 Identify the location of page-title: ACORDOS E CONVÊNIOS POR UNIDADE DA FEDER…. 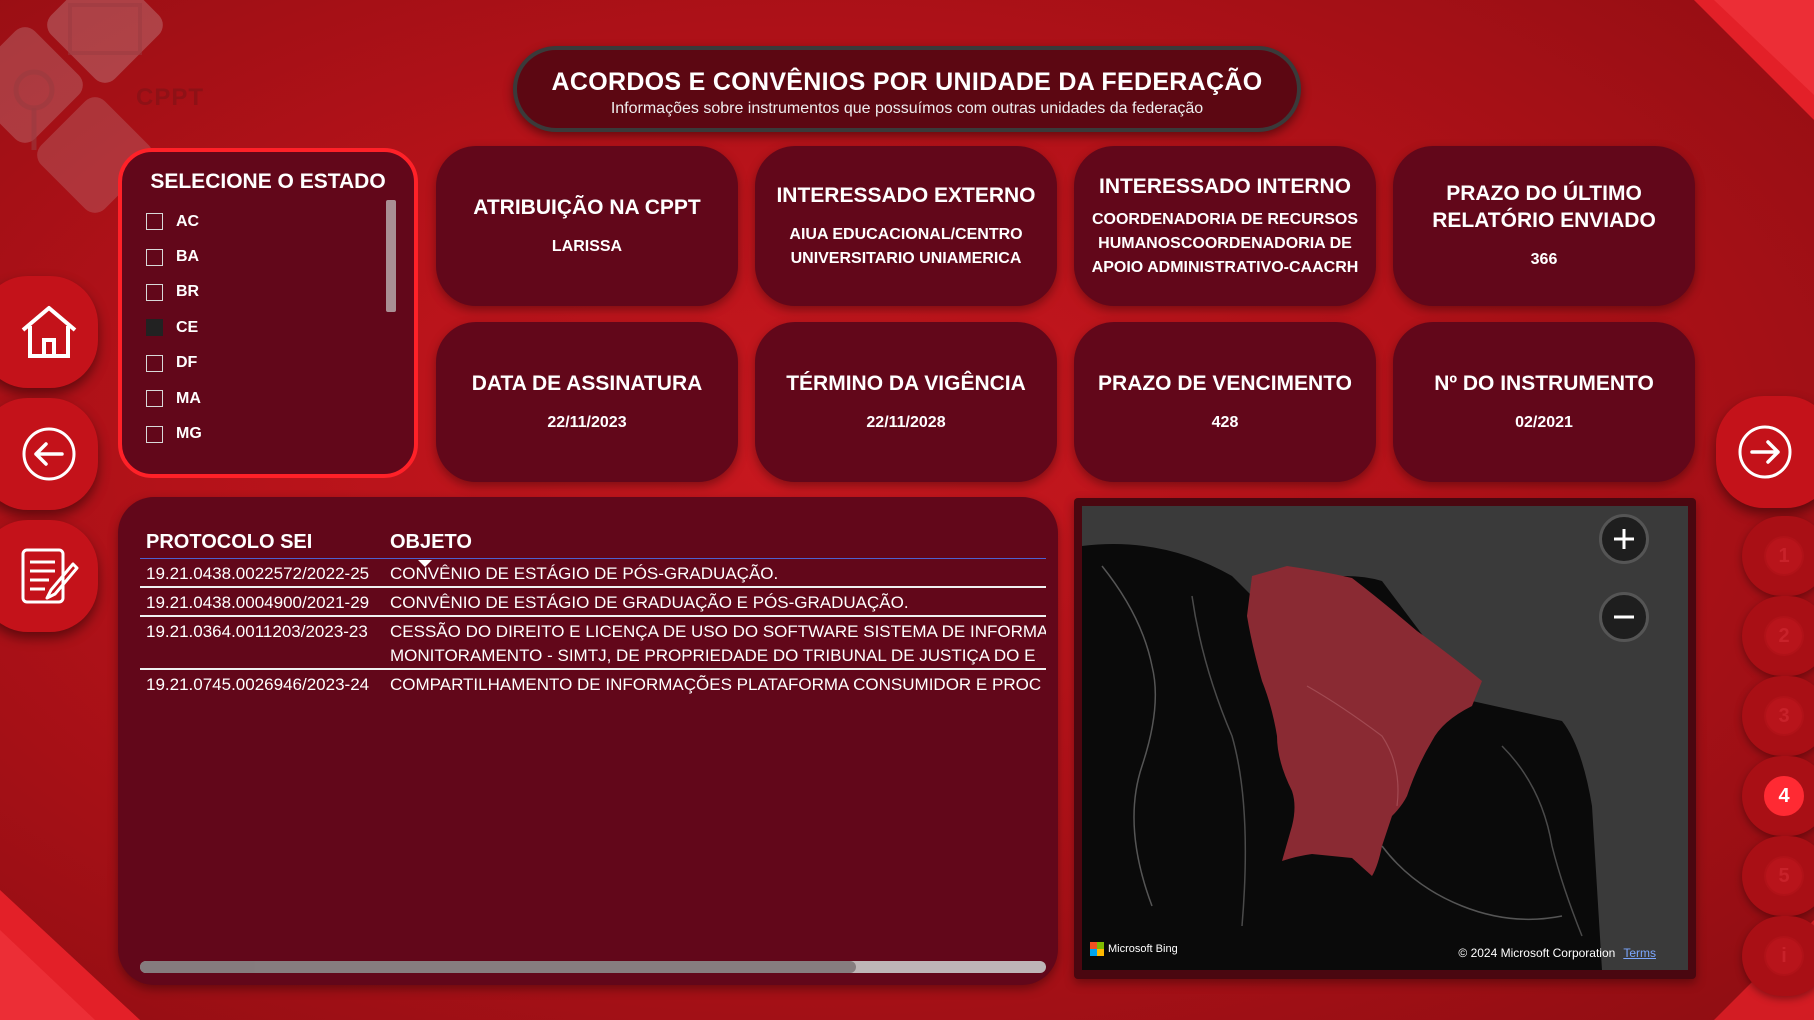
(907, 82).